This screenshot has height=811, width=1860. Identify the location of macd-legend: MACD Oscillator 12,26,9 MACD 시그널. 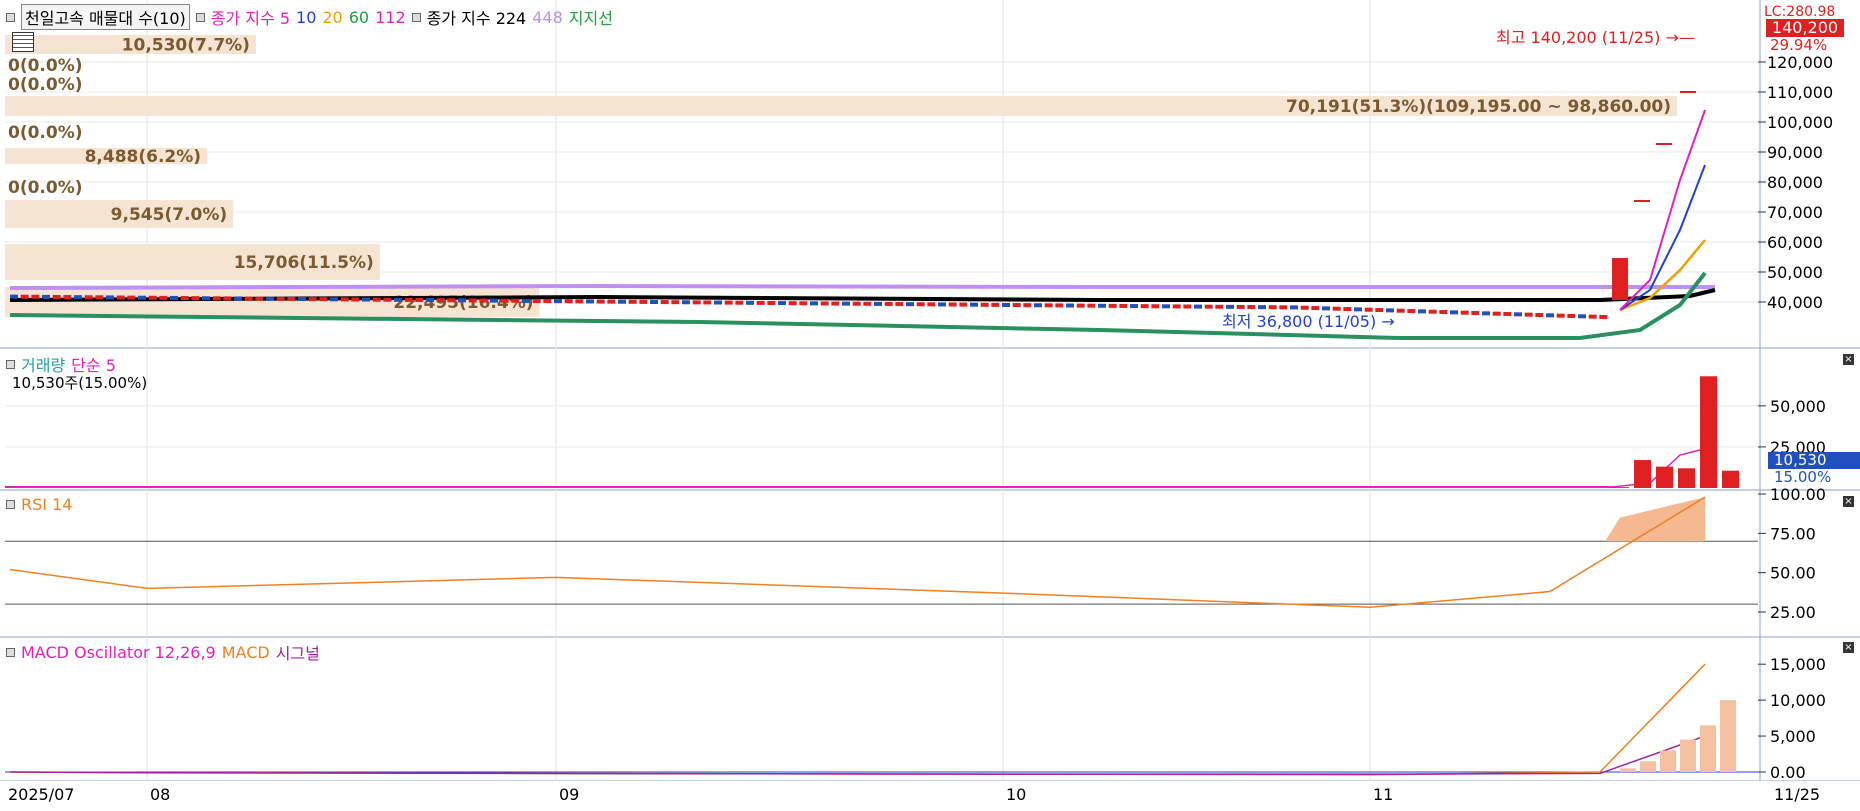
(163, 652).